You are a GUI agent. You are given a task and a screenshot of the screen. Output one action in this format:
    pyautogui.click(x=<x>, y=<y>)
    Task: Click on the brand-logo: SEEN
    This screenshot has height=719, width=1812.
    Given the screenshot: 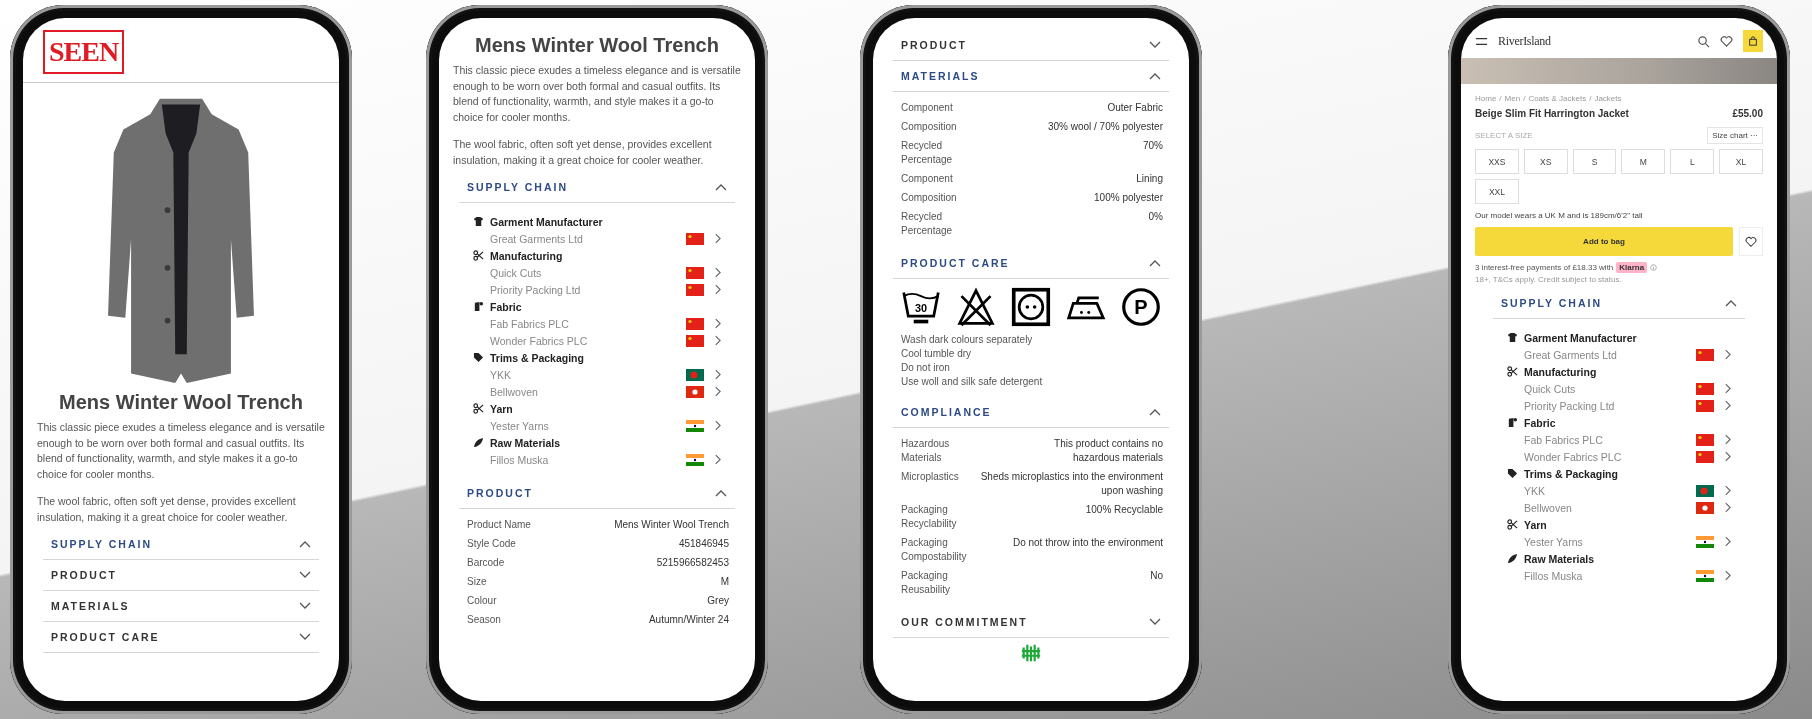 What is the action you would take?
    pyautogui.click(x=84, y=52)
    